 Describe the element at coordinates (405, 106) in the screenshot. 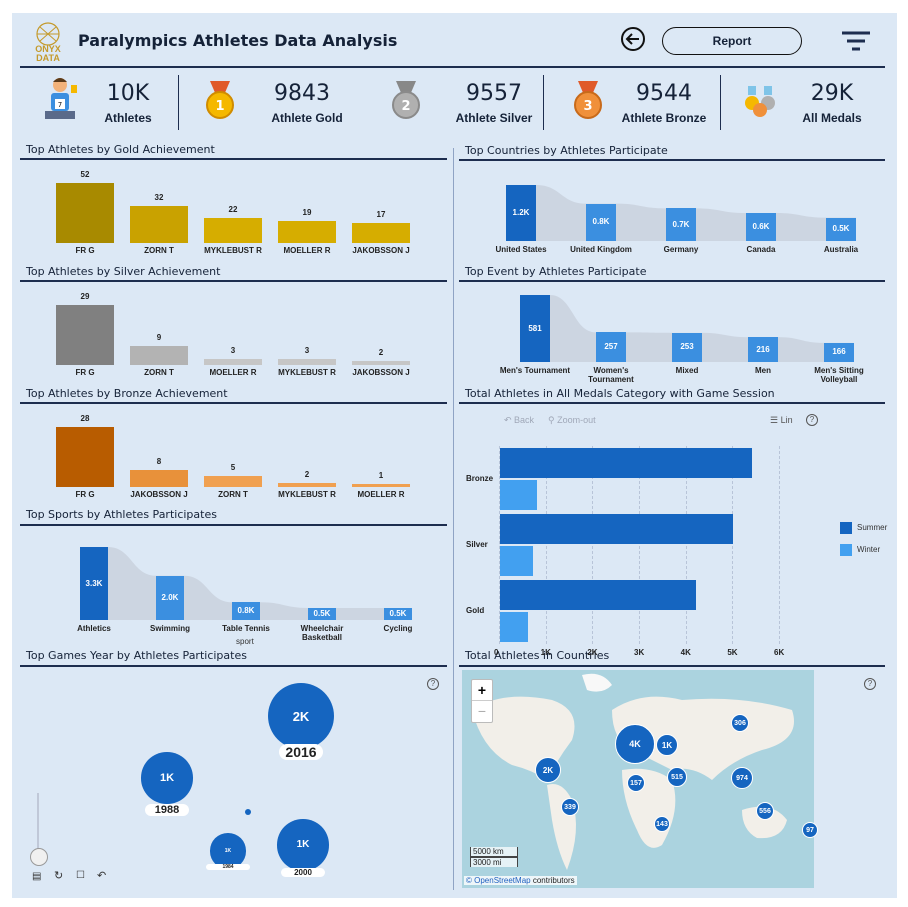

I see `svg-text: 2` at that location.